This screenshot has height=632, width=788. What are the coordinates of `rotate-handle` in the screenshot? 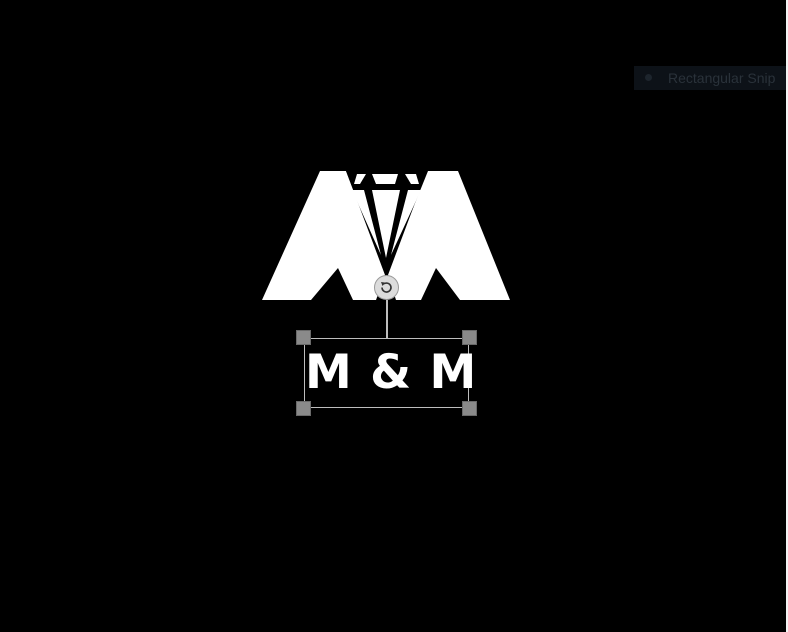 It's located at (386, 287).